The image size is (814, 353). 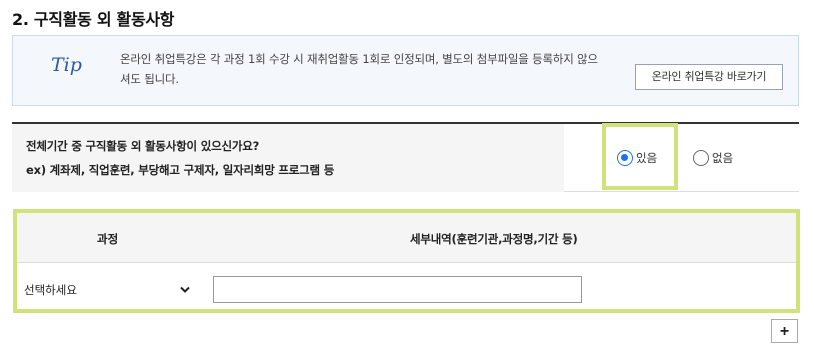 What do you see at coordinates (185, 289) in the screenshot?
I see `chevron-down-icon` at bounding box center [185, 289].